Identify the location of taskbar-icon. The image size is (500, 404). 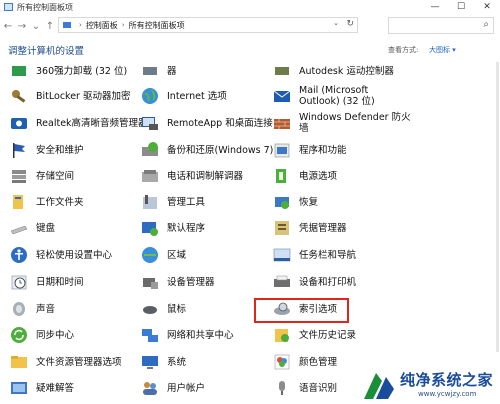
(282, 255).